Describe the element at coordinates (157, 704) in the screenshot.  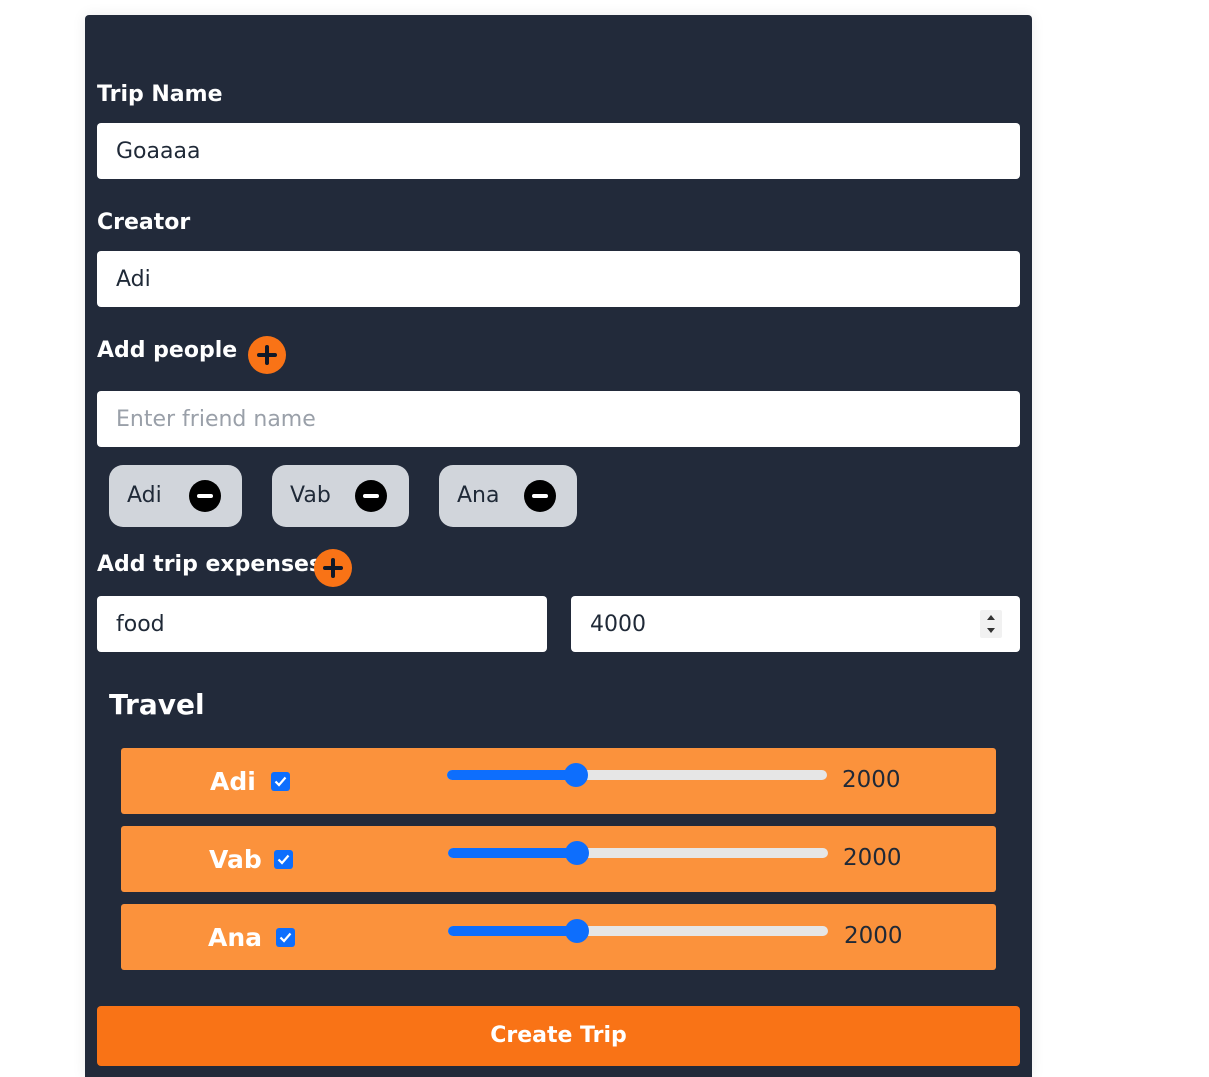
I see `travel-section-title: Travel` at that location.